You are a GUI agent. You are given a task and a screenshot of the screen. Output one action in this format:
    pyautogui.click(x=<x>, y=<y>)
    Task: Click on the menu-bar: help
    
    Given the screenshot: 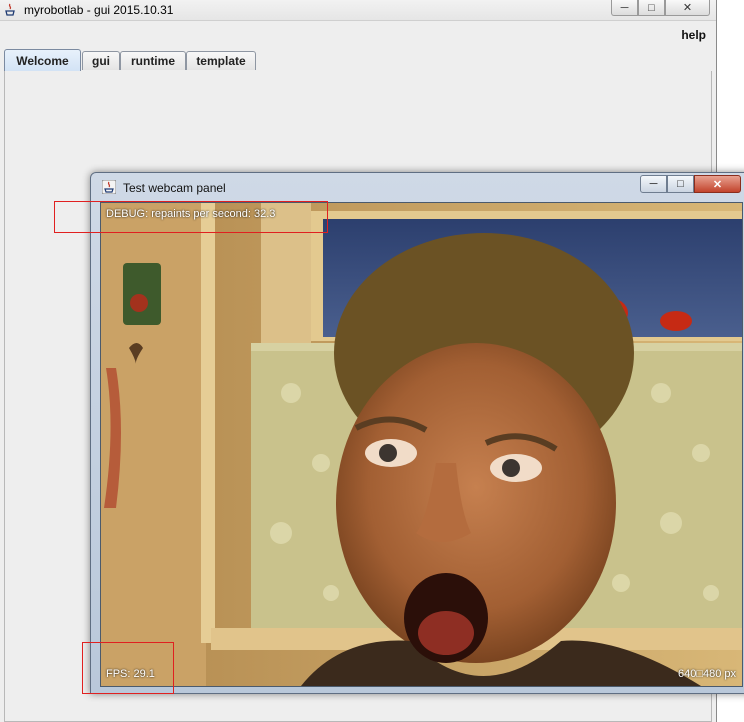 What is the action you would take?
    pyautogui.click(x=358, y=35)
    